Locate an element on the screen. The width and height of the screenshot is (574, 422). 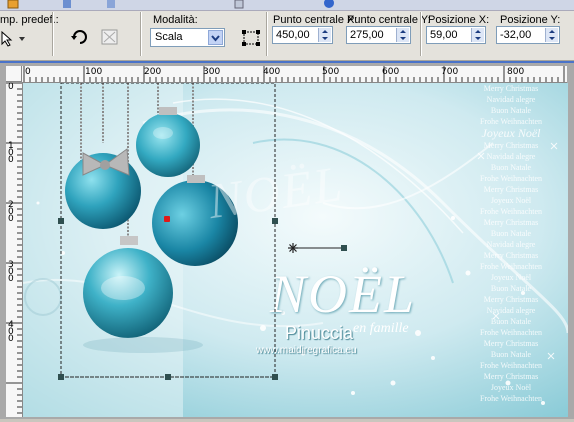
ruler-label: 400 is located at coordinates (272, 72).